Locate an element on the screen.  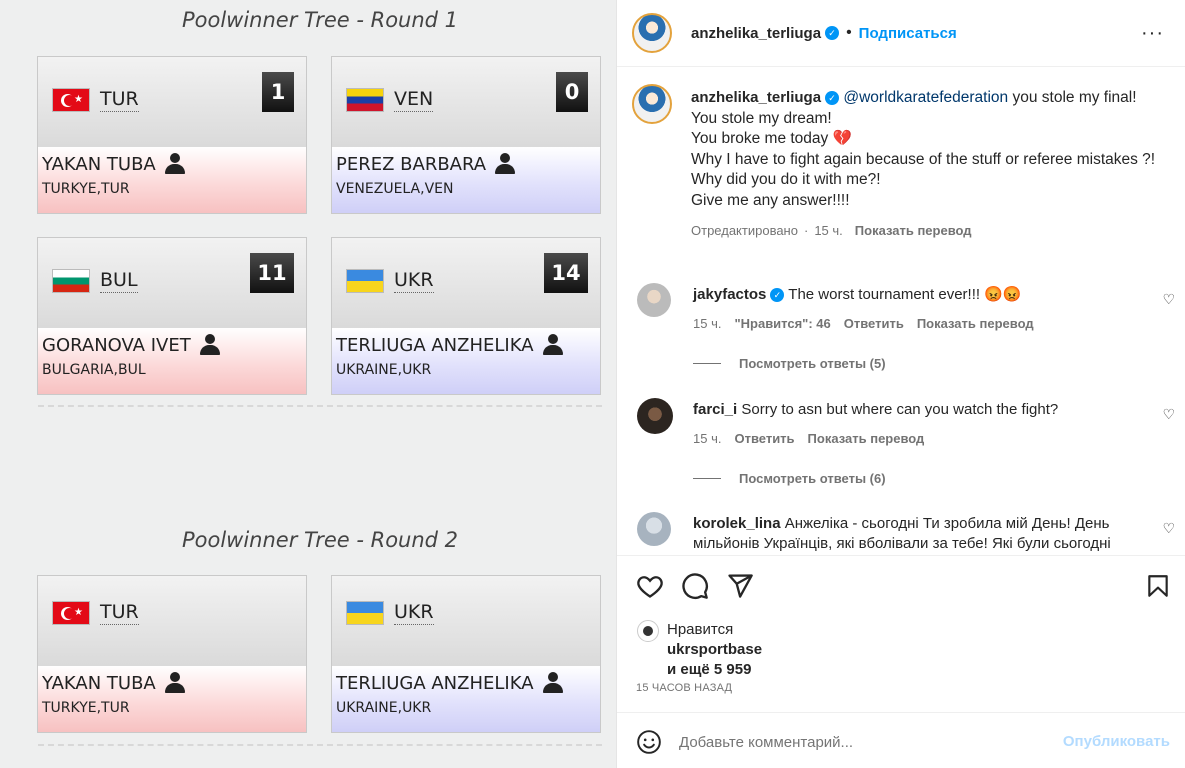
view-replies-button: Посмотреть ответы (5) is located at coordinates (789, 363).